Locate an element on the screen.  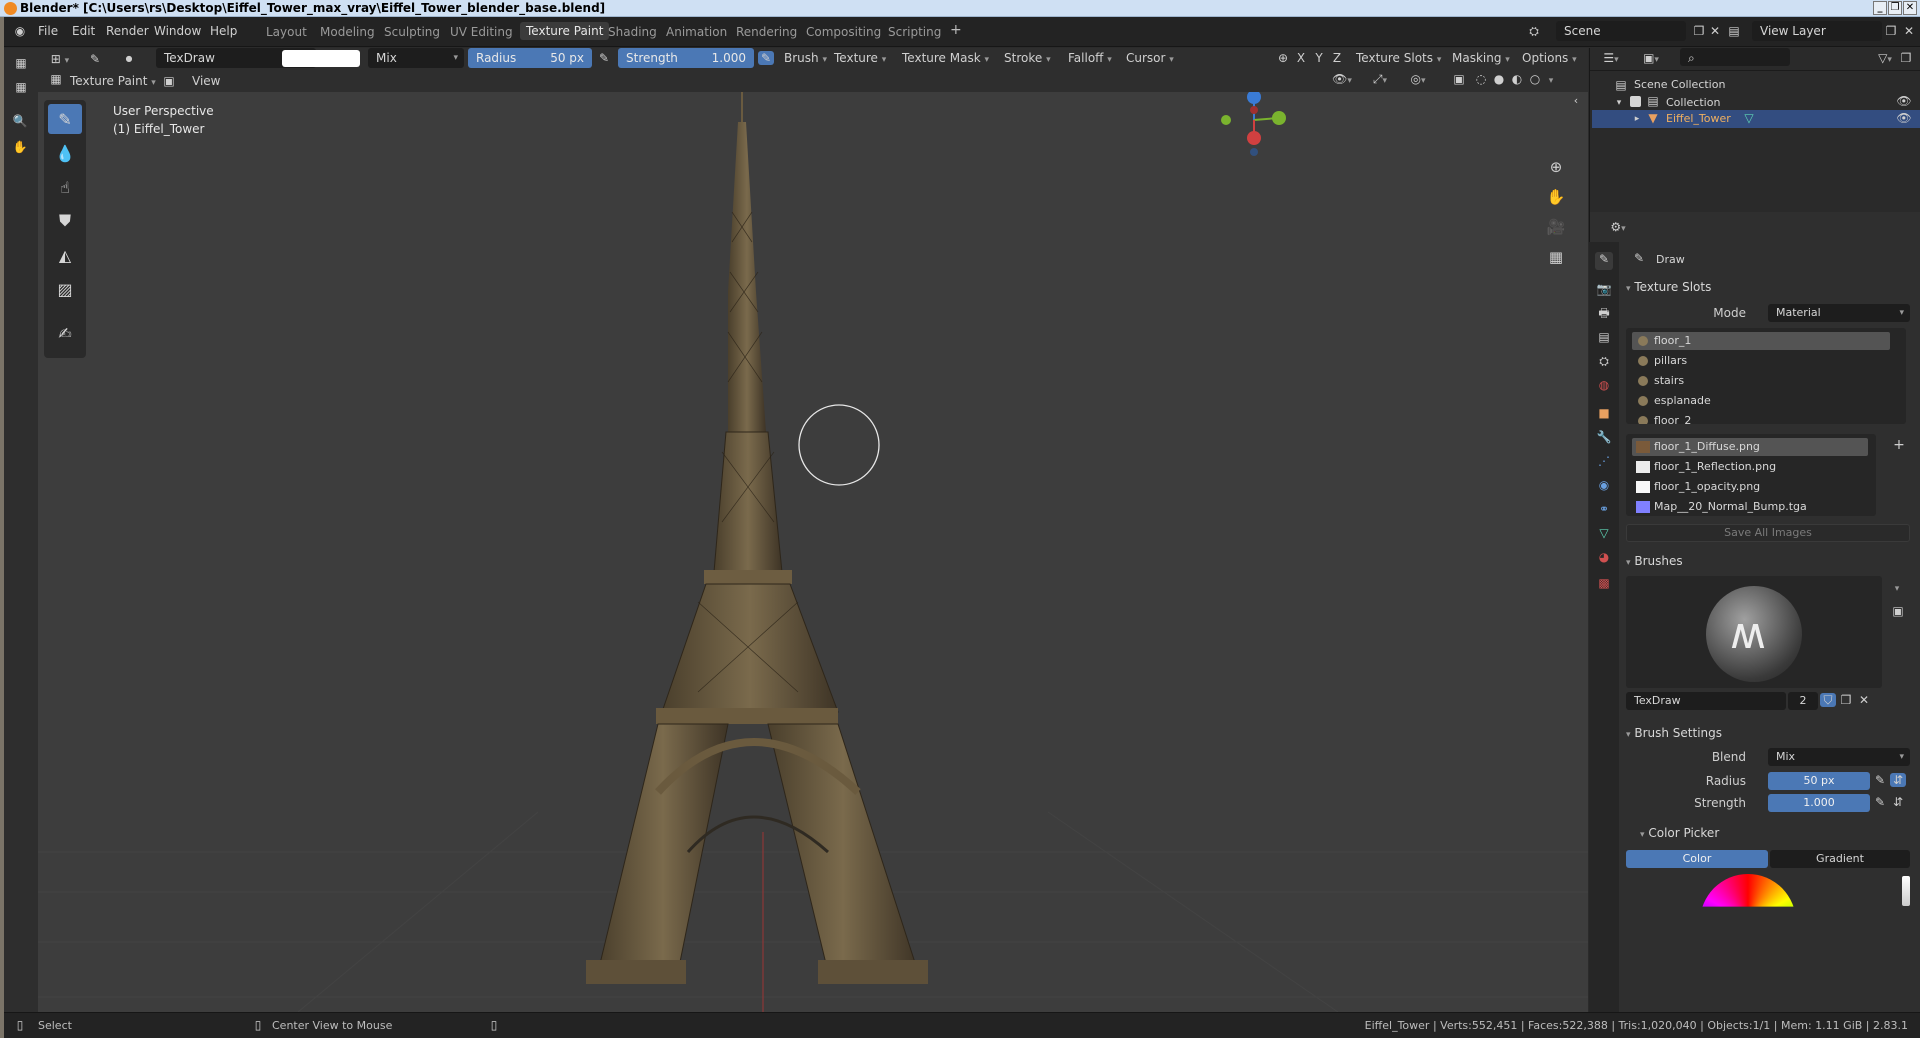
mask-tool: ▨ is located at coordinates (65, 289).